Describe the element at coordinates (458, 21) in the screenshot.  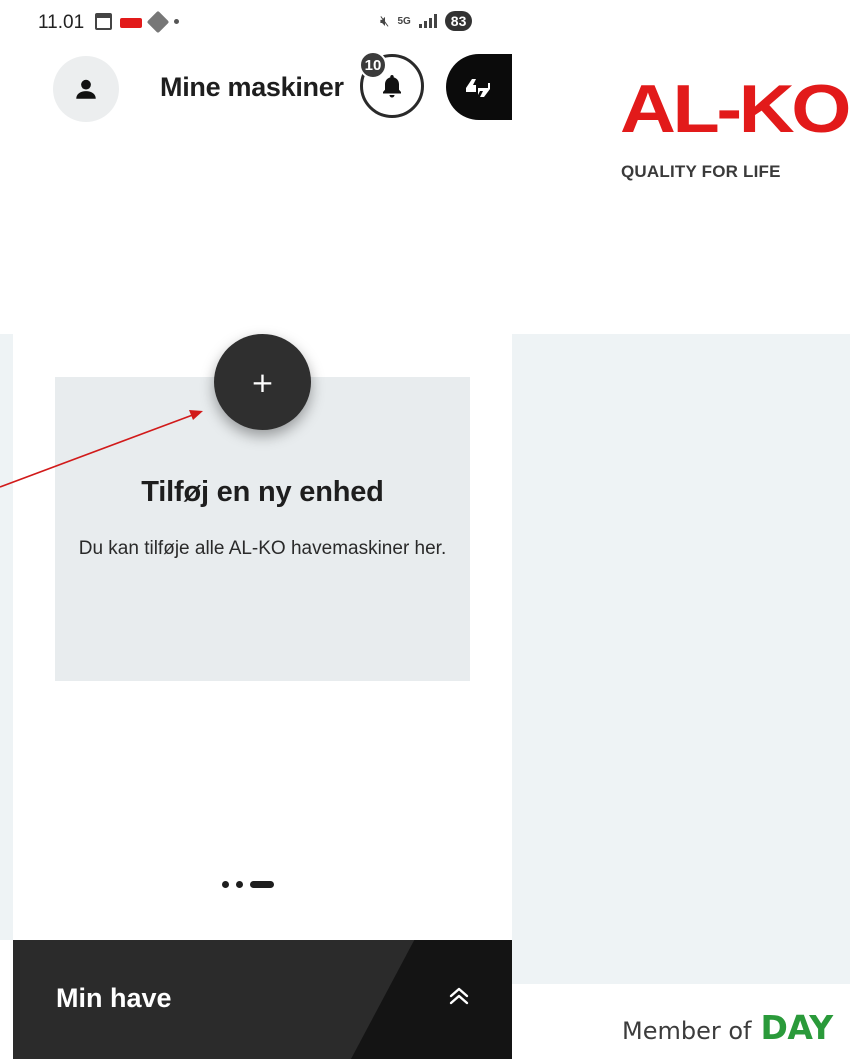
I see `battery-level: 83` at that location.